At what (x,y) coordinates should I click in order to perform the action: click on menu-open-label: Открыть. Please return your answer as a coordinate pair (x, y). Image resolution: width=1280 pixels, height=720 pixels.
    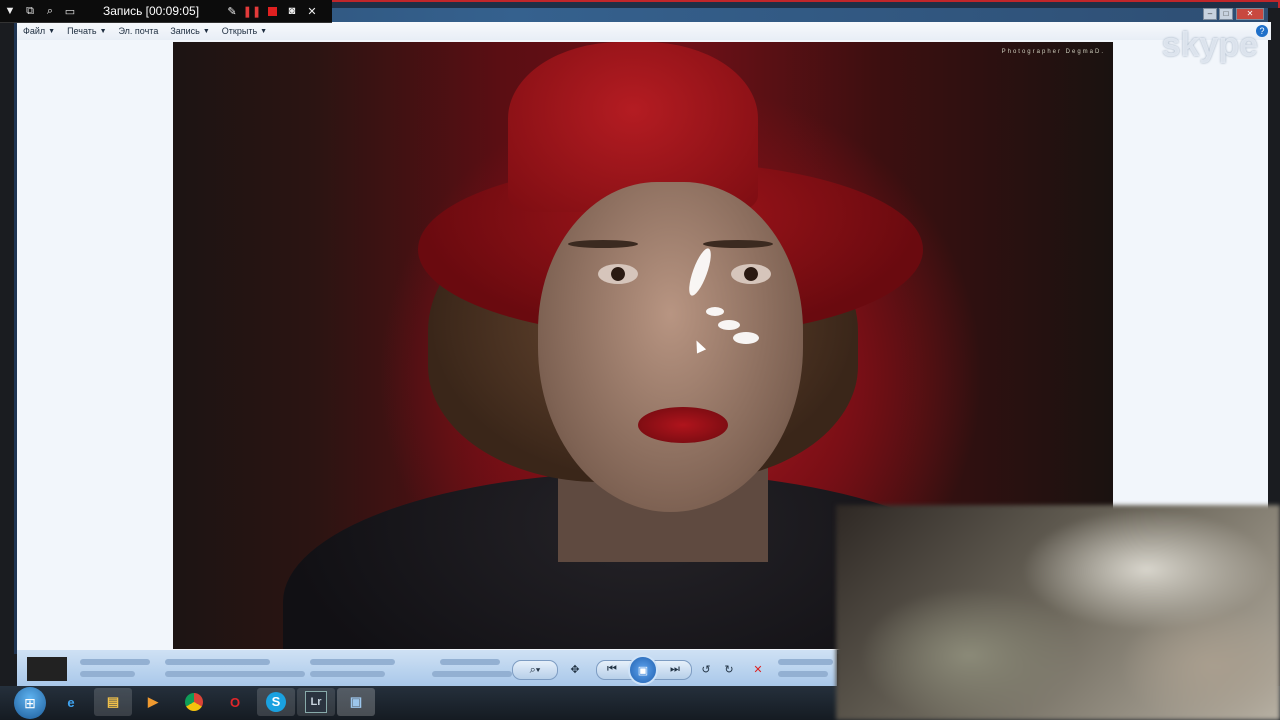
    Looking at the image, I should click on (239, 31).